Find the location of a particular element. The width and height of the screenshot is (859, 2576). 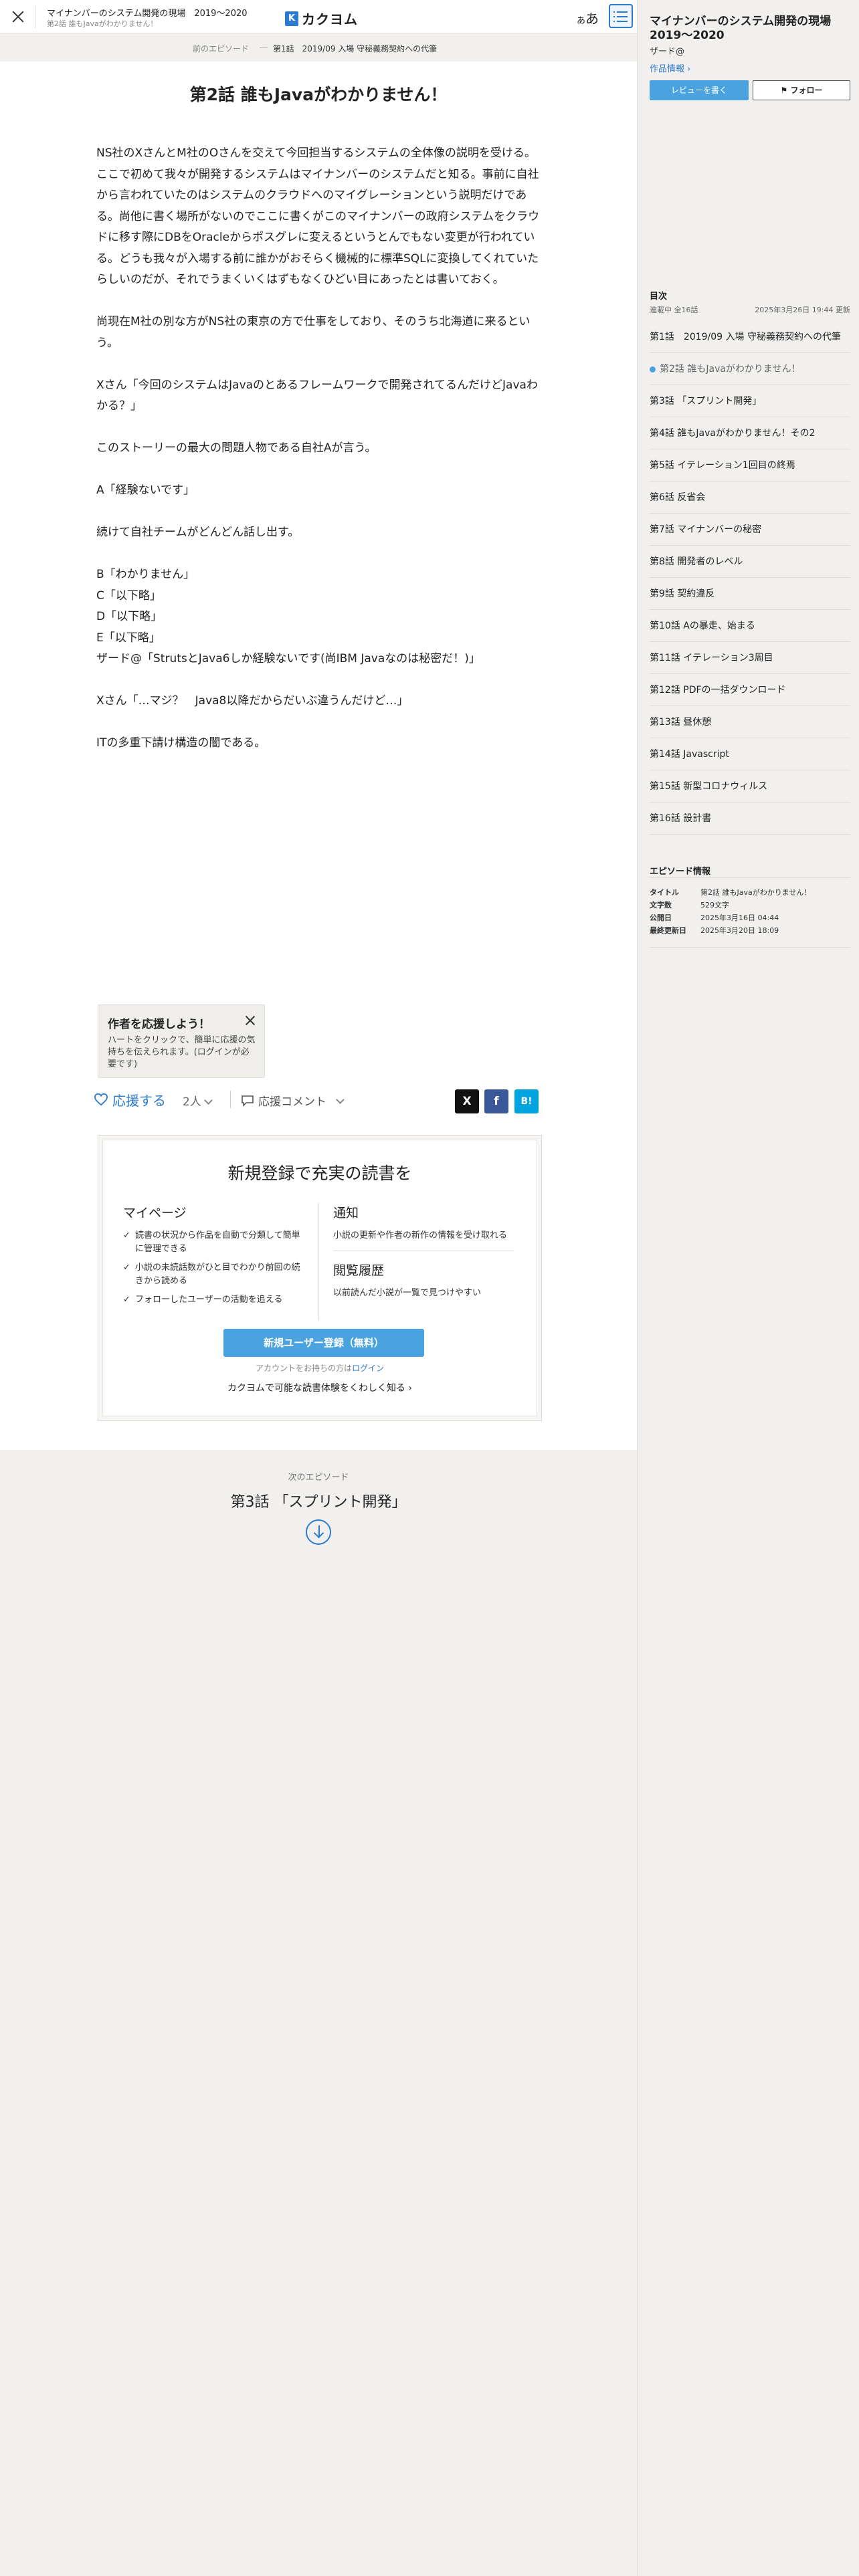

support-button: 応援する is located at coordinates (130, 1099).